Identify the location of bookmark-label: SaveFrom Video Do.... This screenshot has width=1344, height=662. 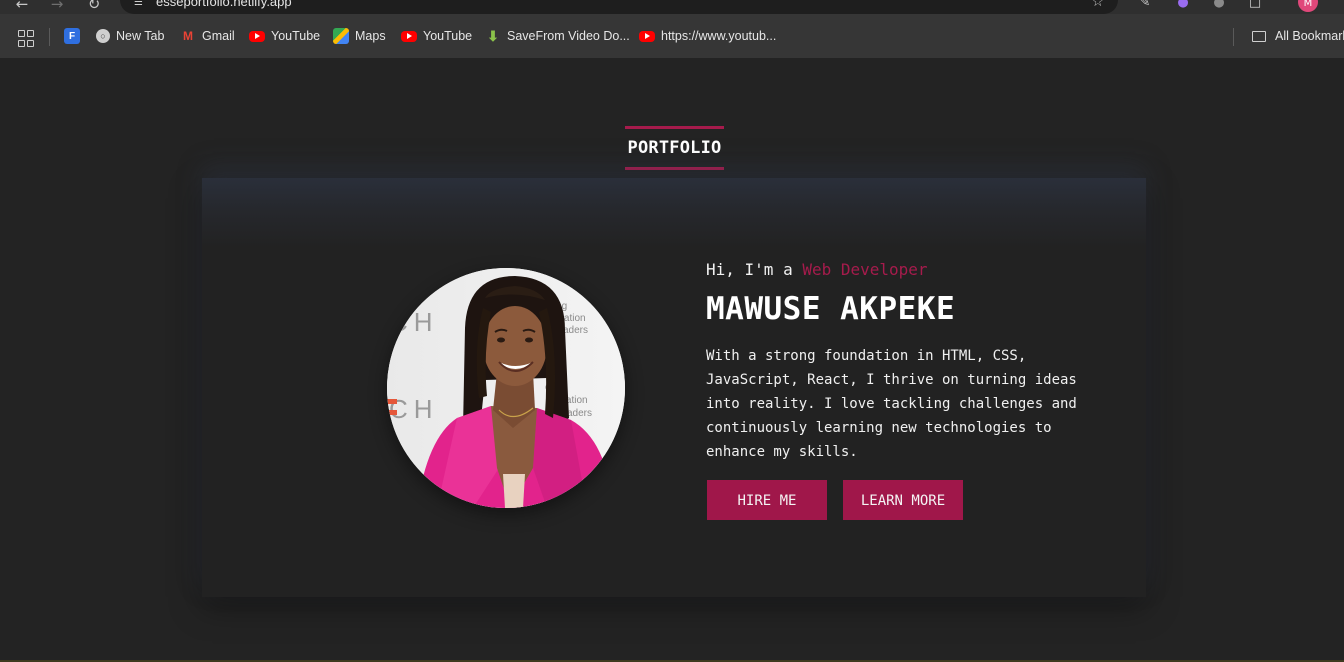
(568, 36).